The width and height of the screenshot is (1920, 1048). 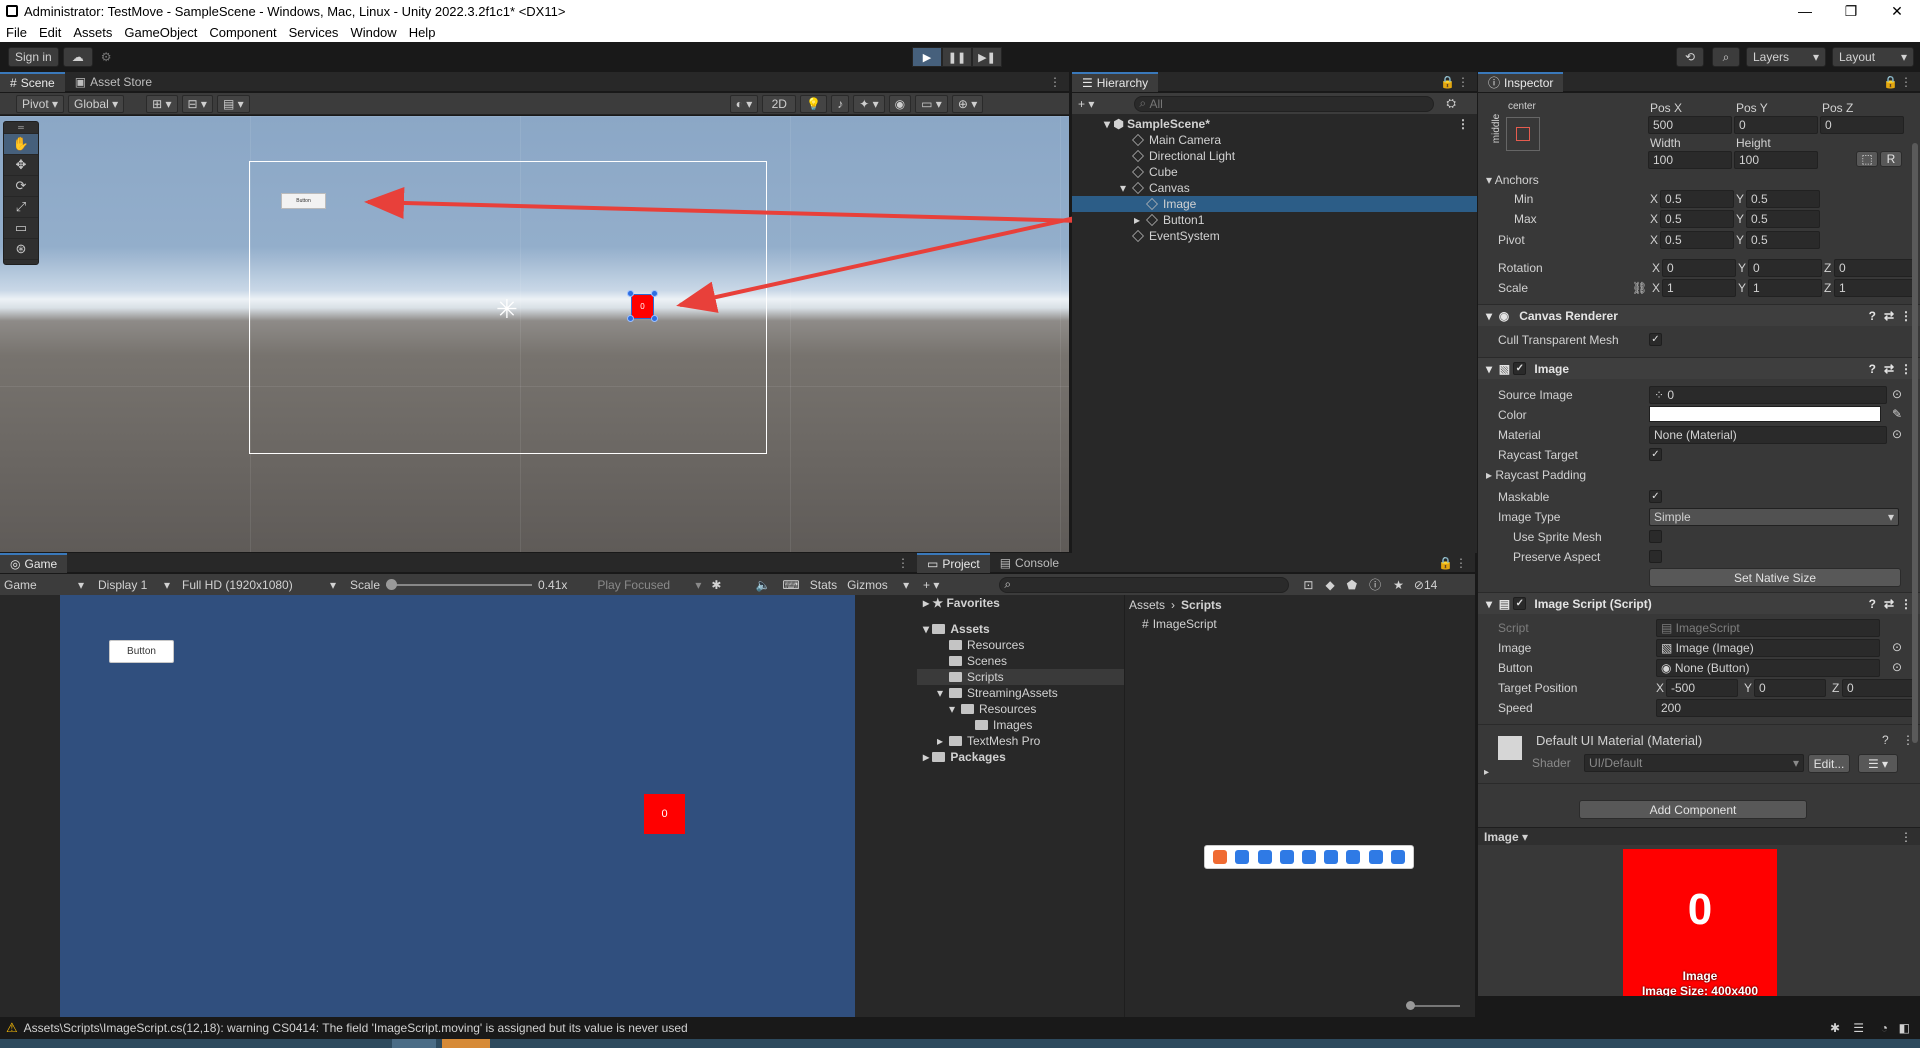 I want to click on target-z-field: 0, so click(x=1878, y=688).